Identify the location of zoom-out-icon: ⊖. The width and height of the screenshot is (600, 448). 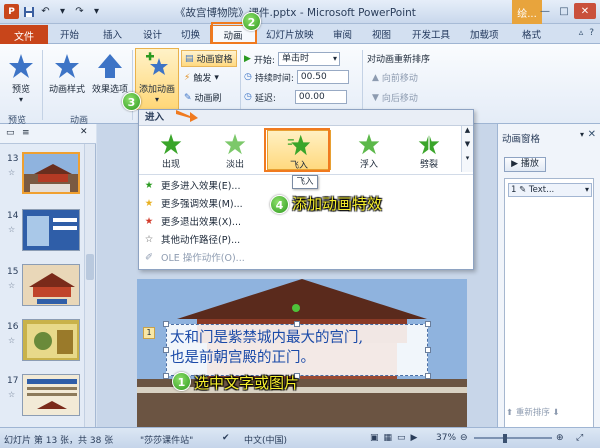
(464, 438).